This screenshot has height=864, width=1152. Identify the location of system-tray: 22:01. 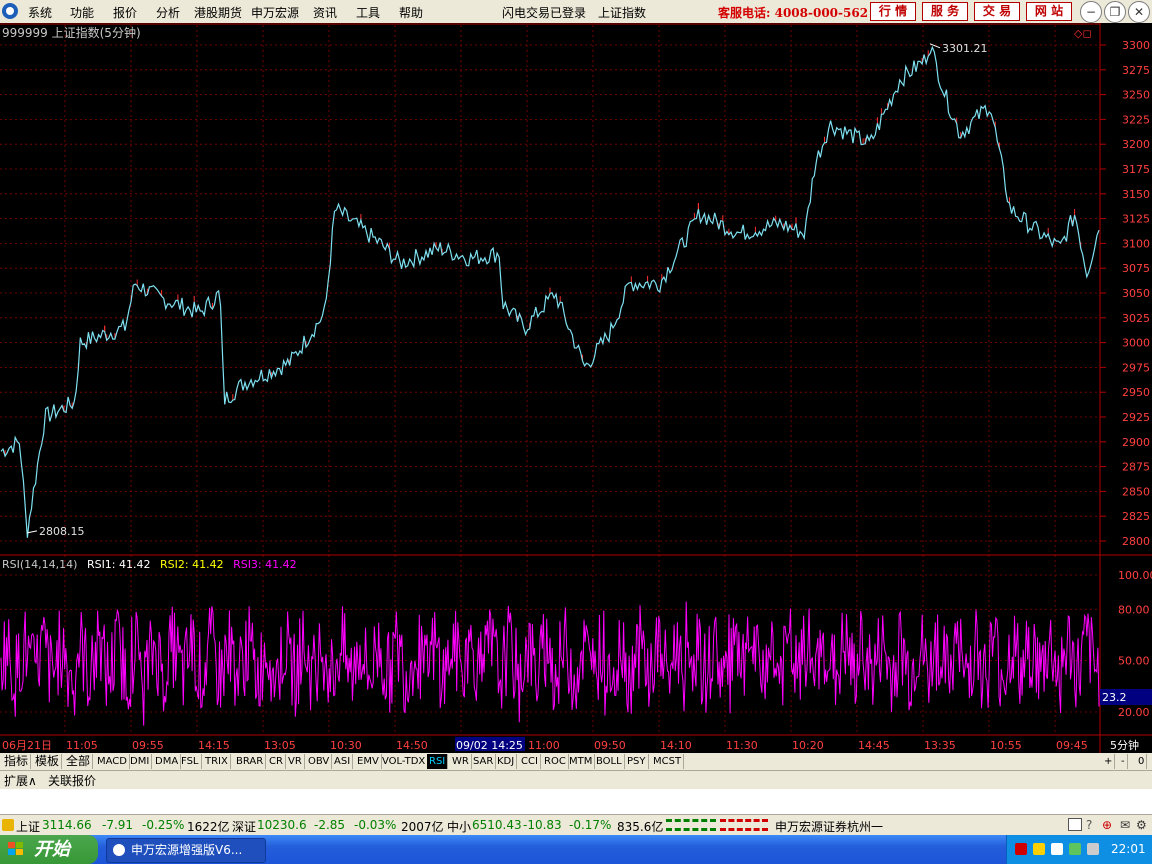
(1079, 849).